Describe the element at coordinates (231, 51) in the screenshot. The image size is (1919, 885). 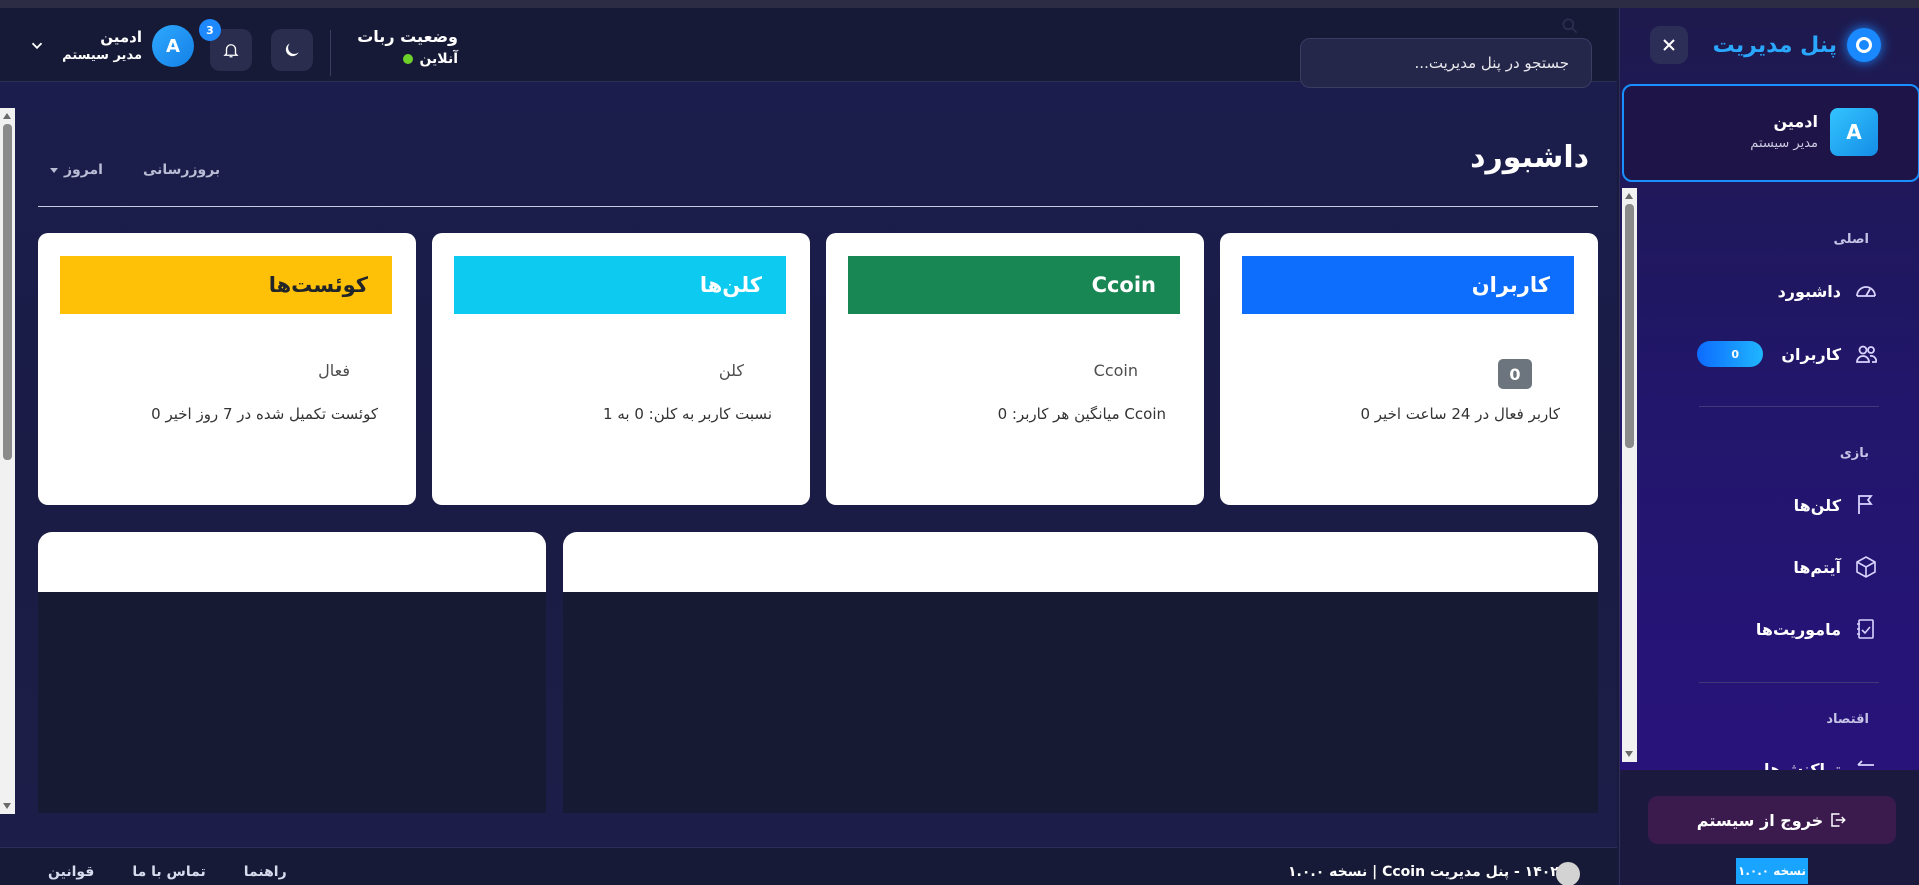
I see `bell-icon` at that location.